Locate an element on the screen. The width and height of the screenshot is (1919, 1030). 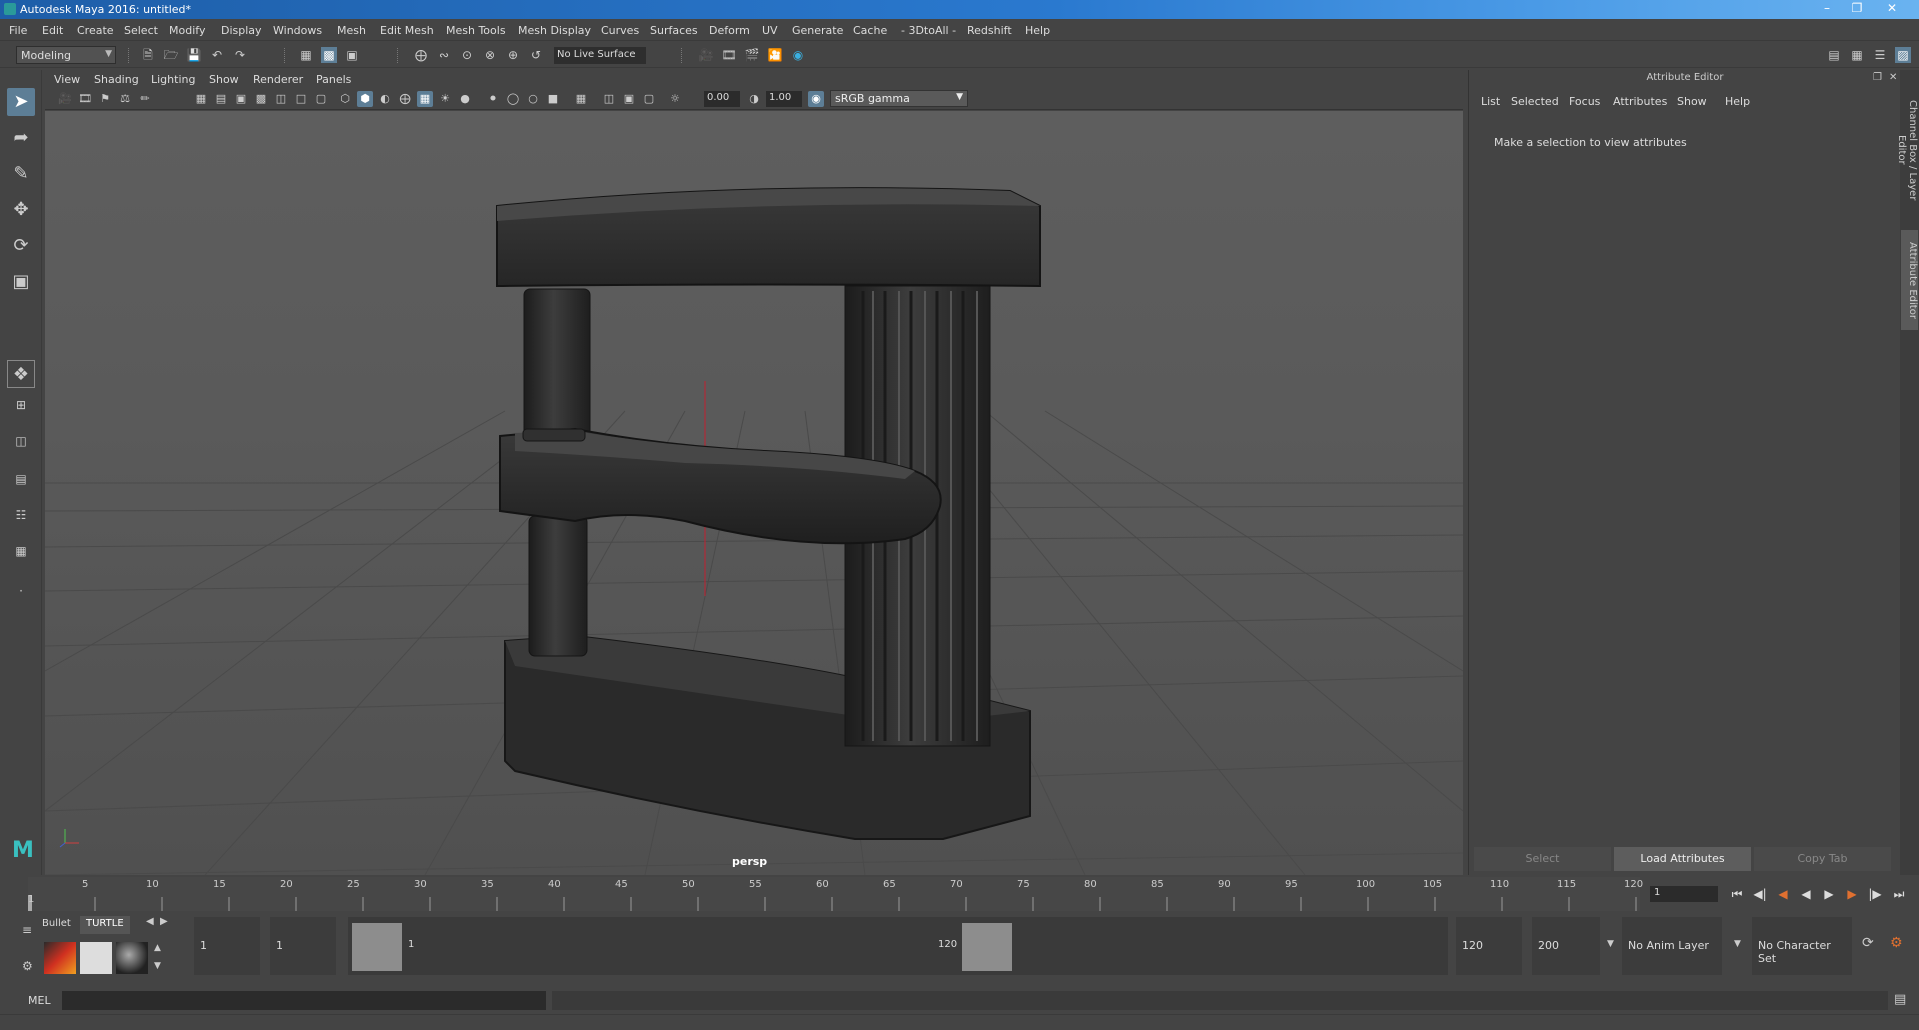
grease-pencil-icon: ✏ is located at coordinates (145, 99).